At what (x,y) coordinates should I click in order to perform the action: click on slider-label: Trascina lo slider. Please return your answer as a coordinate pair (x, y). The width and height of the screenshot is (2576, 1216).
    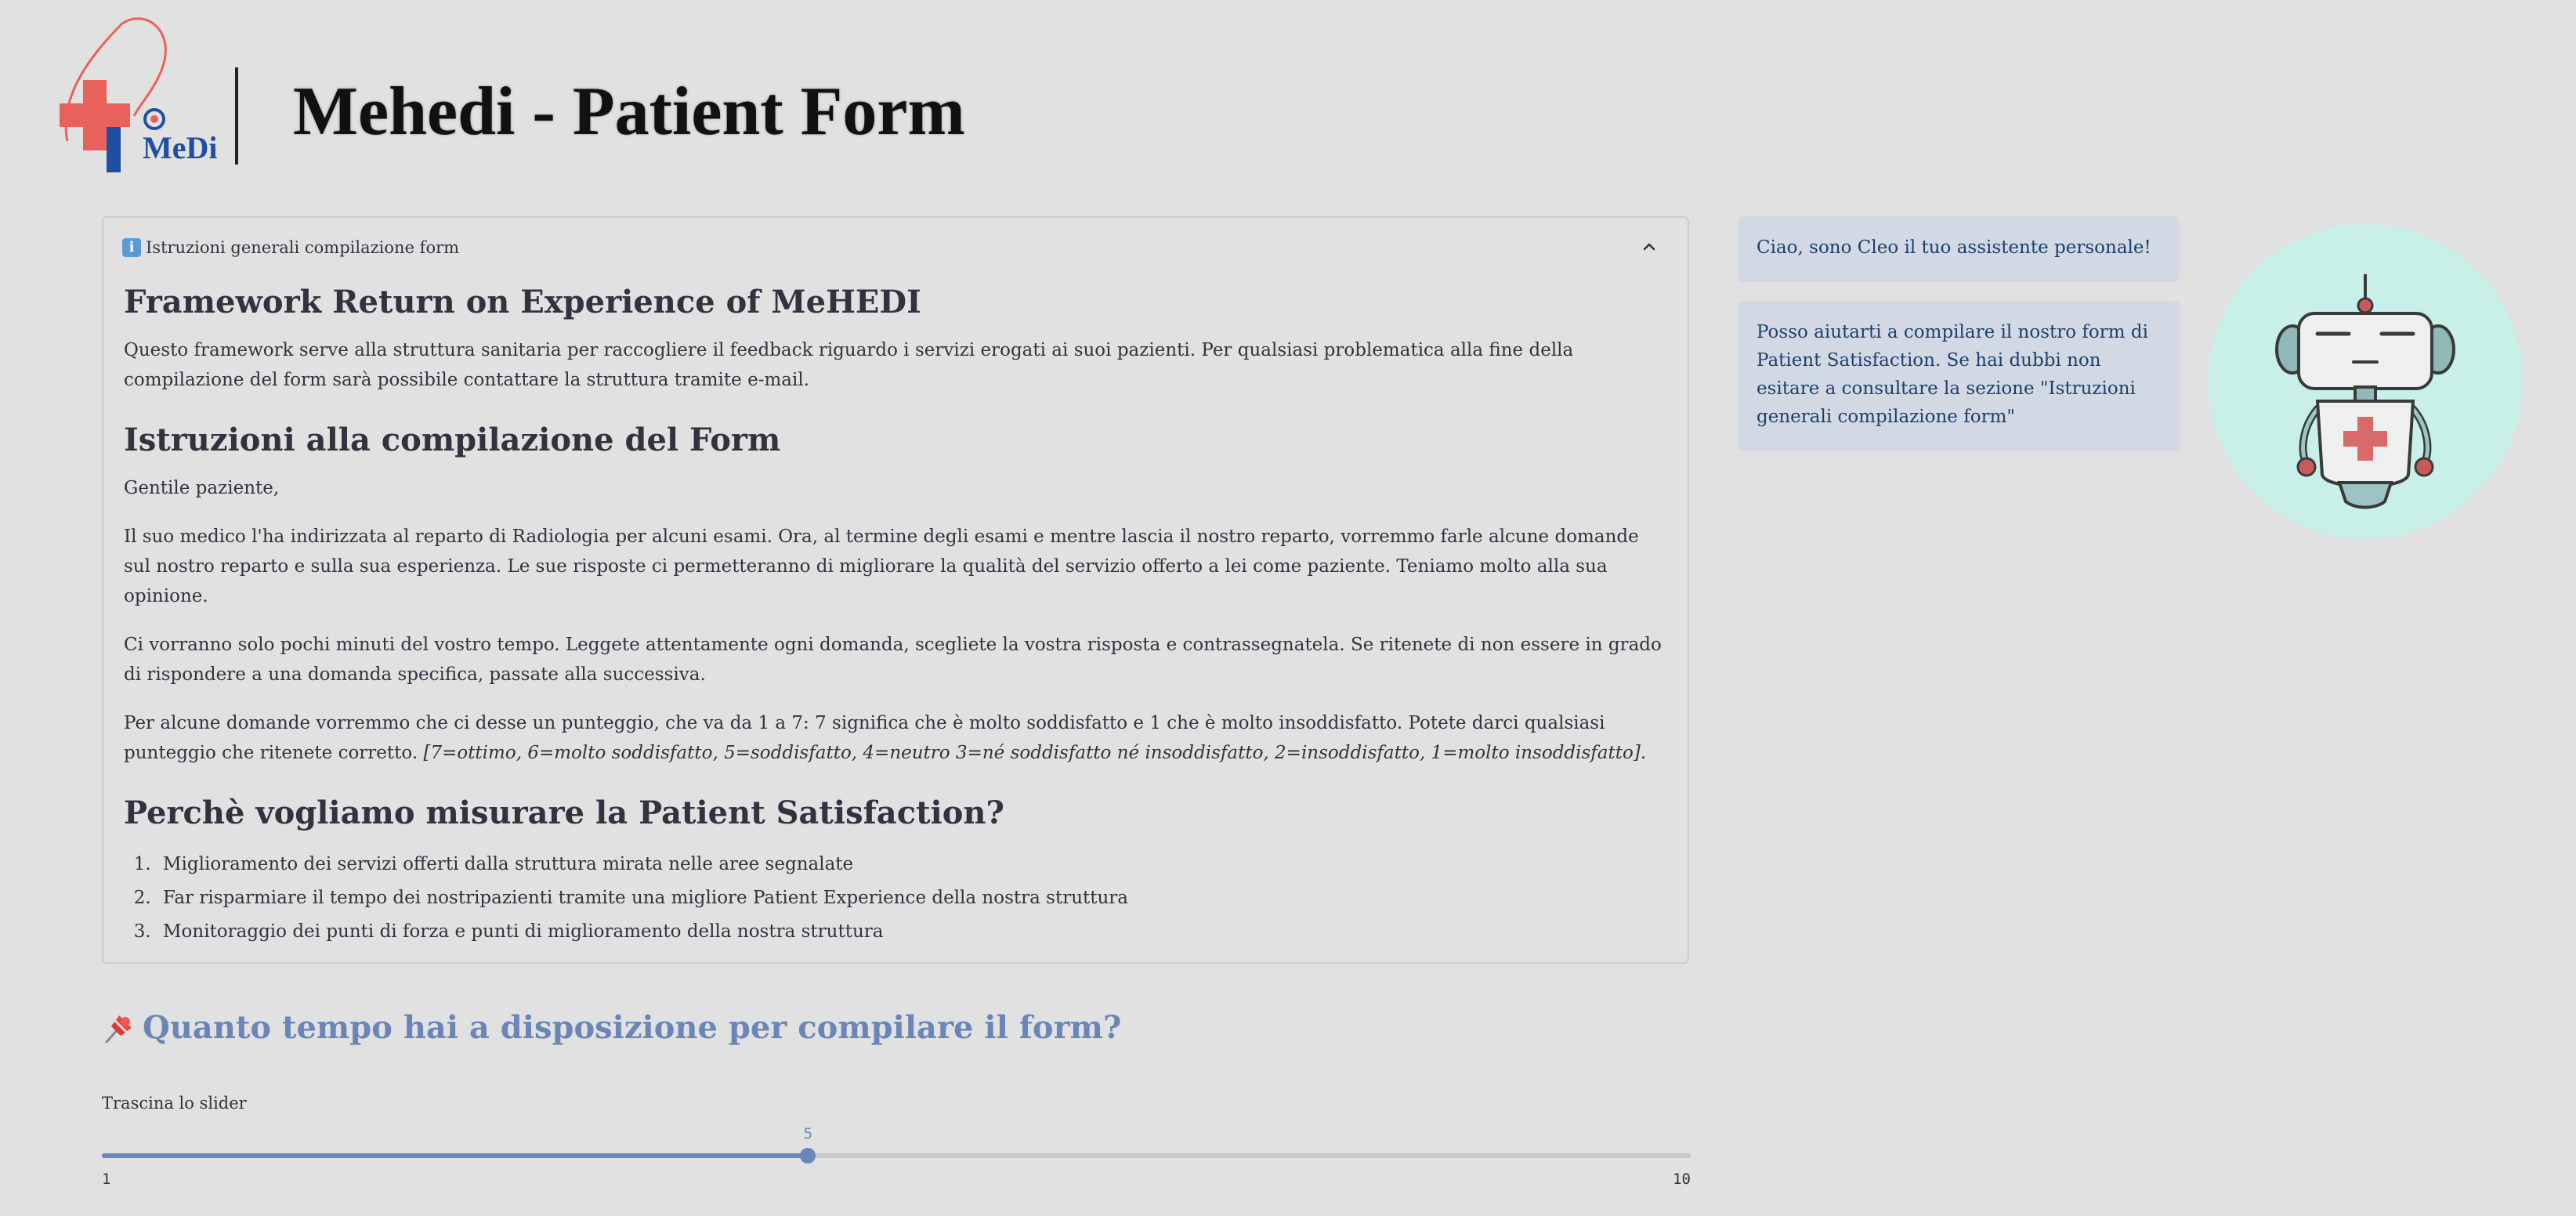
    Looking at the image, I should click on (175, 1103).